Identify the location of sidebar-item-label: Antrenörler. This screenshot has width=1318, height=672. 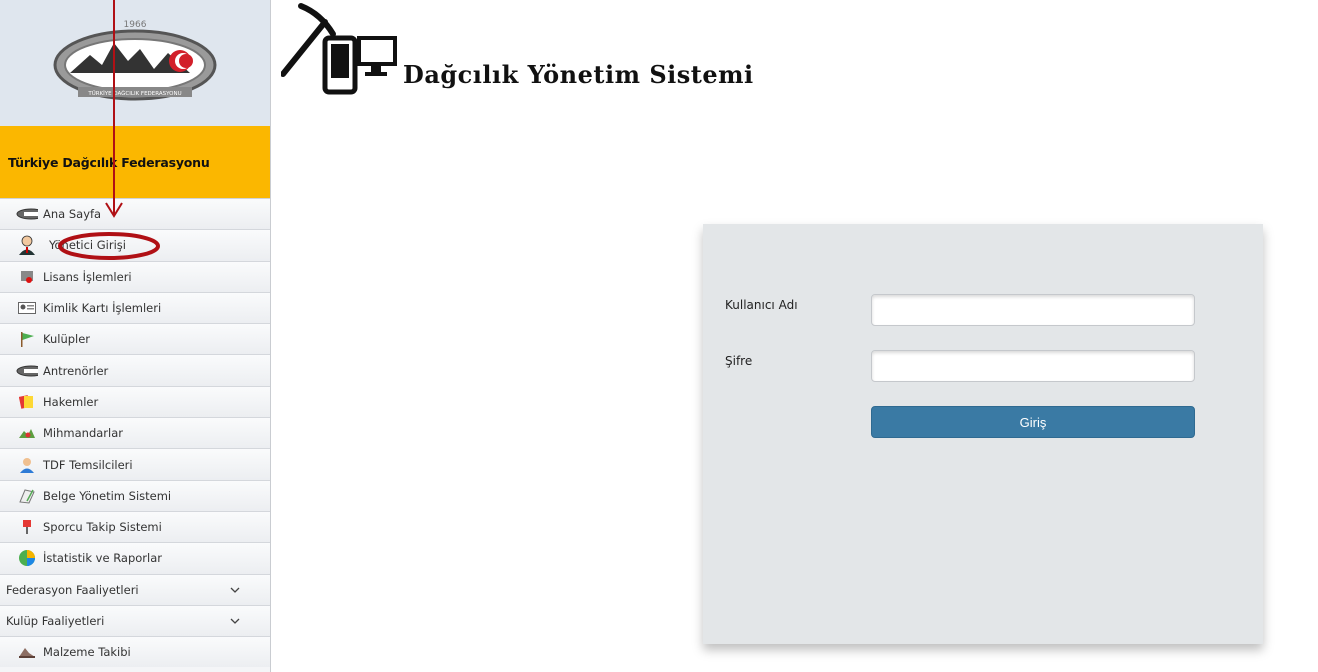
(76, 370).